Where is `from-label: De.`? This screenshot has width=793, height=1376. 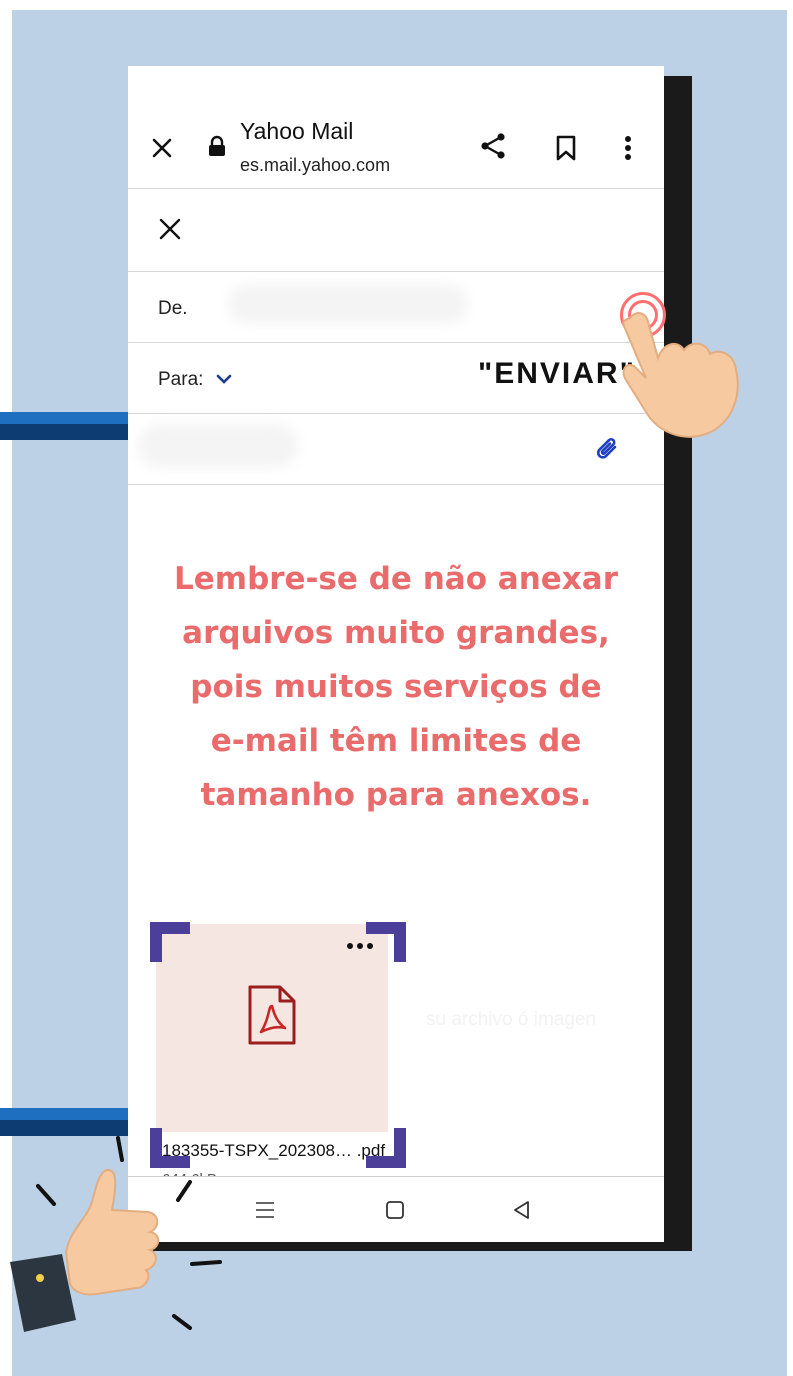
from-label: De. is located at coordinates (173, 308).